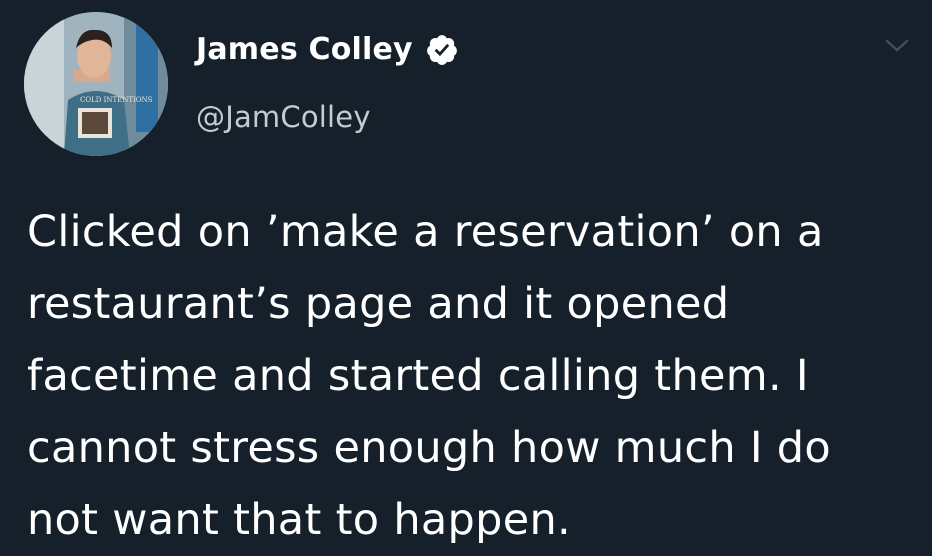 The width and height of the screenshot is (932, 556). I want to click on author-name-row: James Colley, so click(327, 49).